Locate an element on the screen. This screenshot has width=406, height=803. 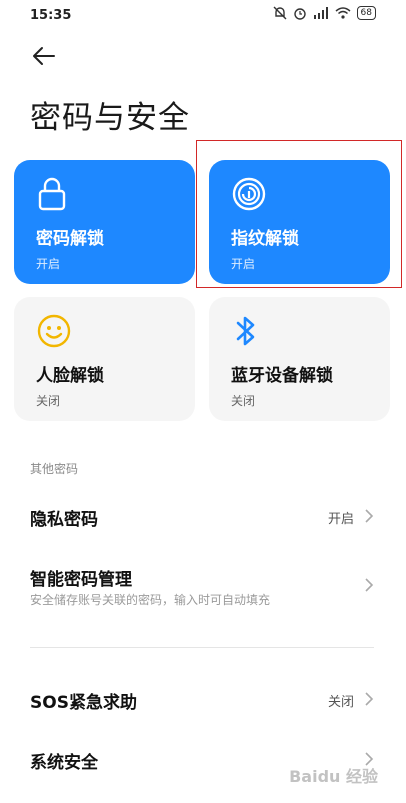
card-title: 蓝牙设备解锁 is located at coordinates (282, 376).